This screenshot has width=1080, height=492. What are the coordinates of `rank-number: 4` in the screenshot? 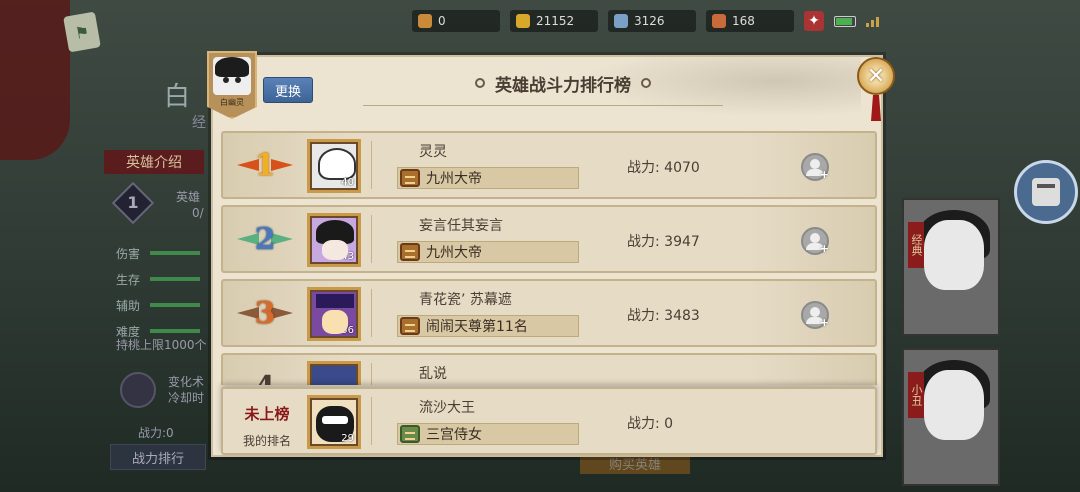 It's located at (265, 378).